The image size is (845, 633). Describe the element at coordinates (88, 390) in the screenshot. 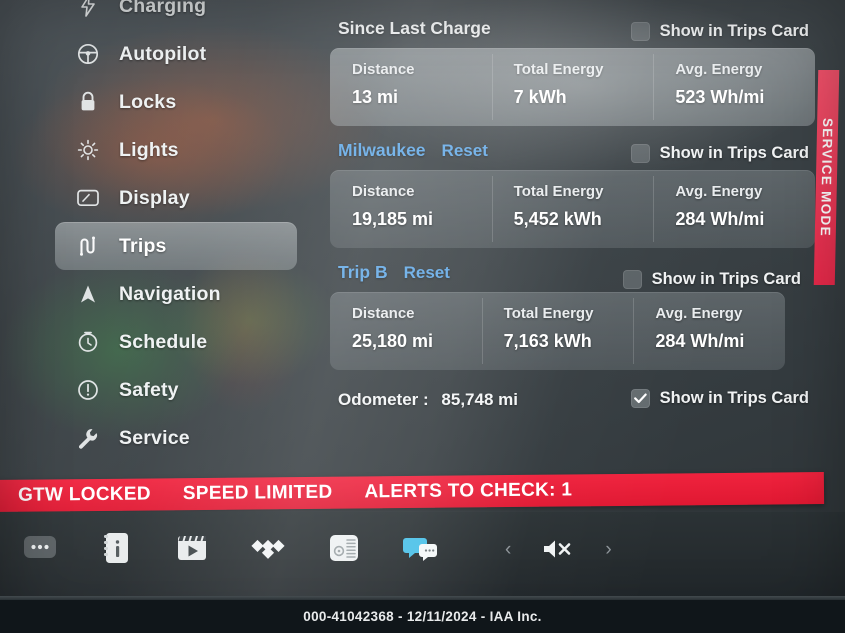

I see `exclamation-circle-icon` at that location.